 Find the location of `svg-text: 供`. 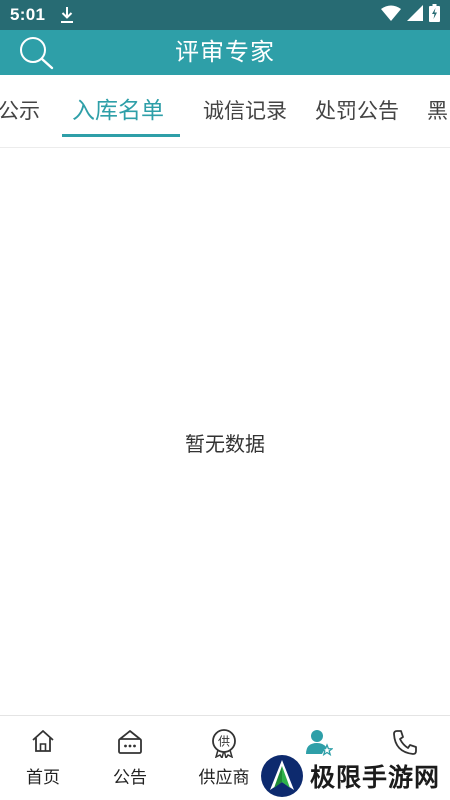

svg-text: 供 is located at coordinates (224, 742).